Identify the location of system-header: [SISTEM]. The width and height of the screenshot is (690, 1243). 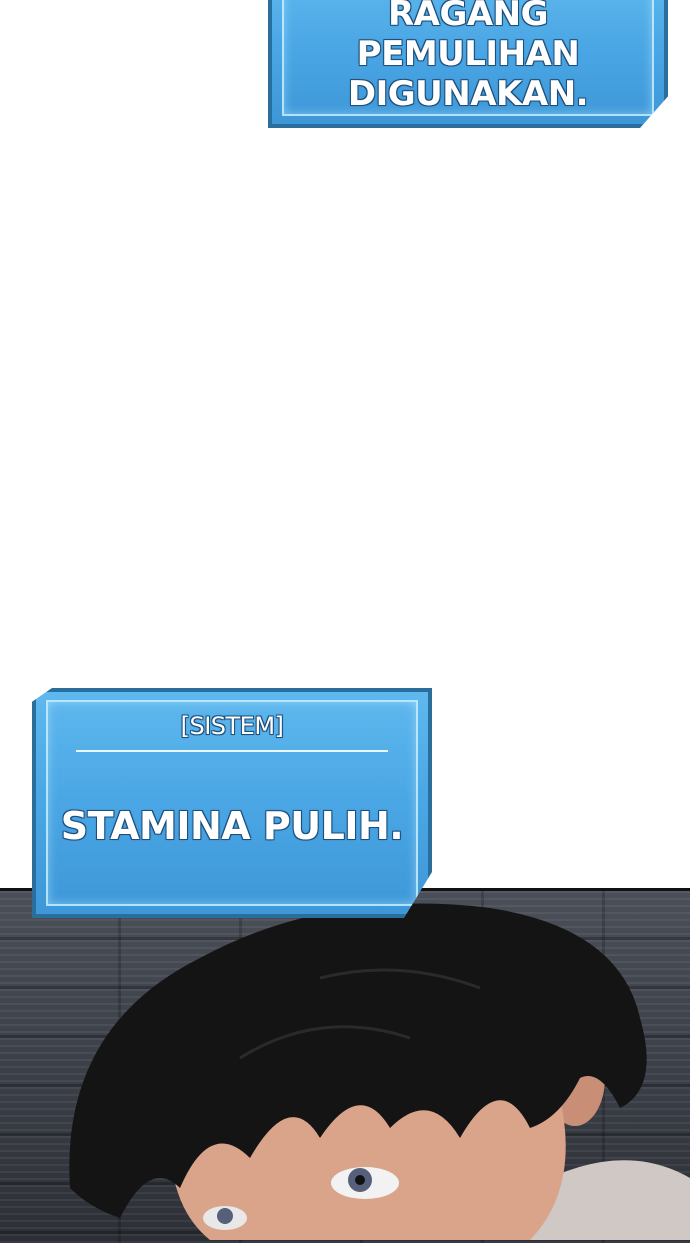
(232, 726).